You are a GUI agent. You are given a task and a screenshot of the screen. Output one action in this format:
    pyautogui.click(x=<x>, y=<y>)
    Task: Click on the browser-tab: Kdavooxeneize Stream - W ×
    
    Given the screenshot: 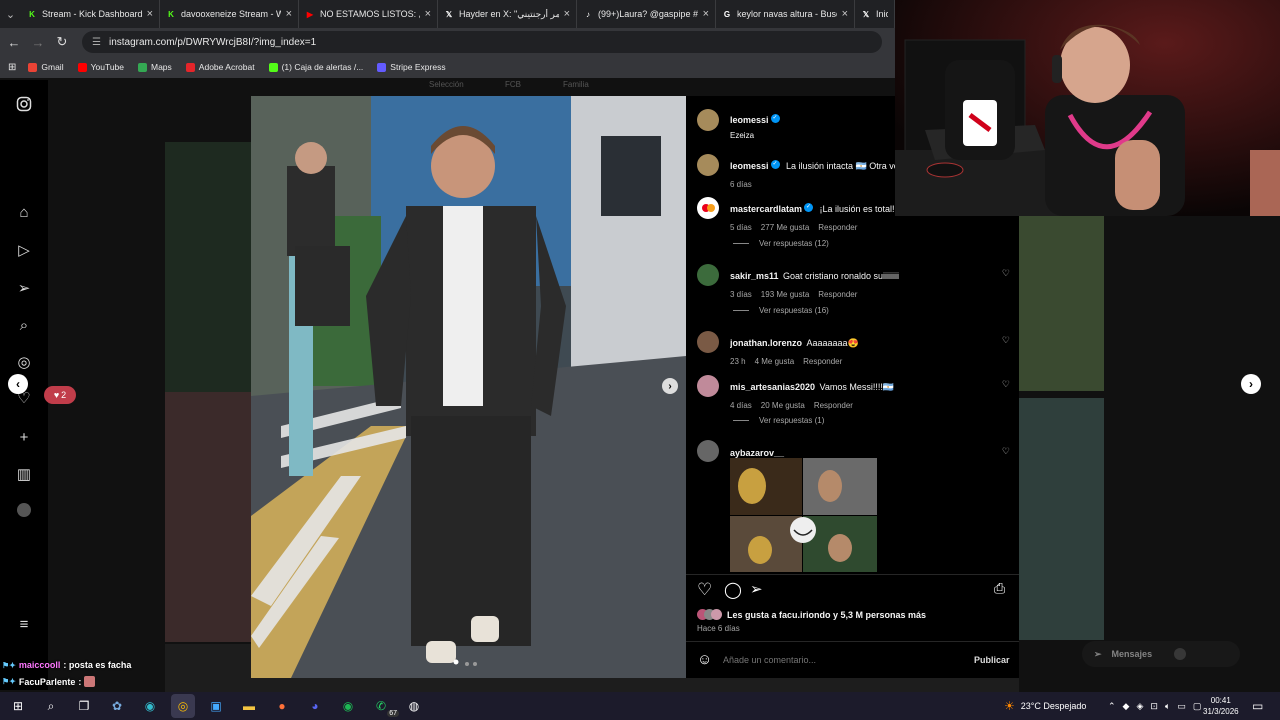 What is the action you would take?
    pyautogui.click(x=229, y=14)
    